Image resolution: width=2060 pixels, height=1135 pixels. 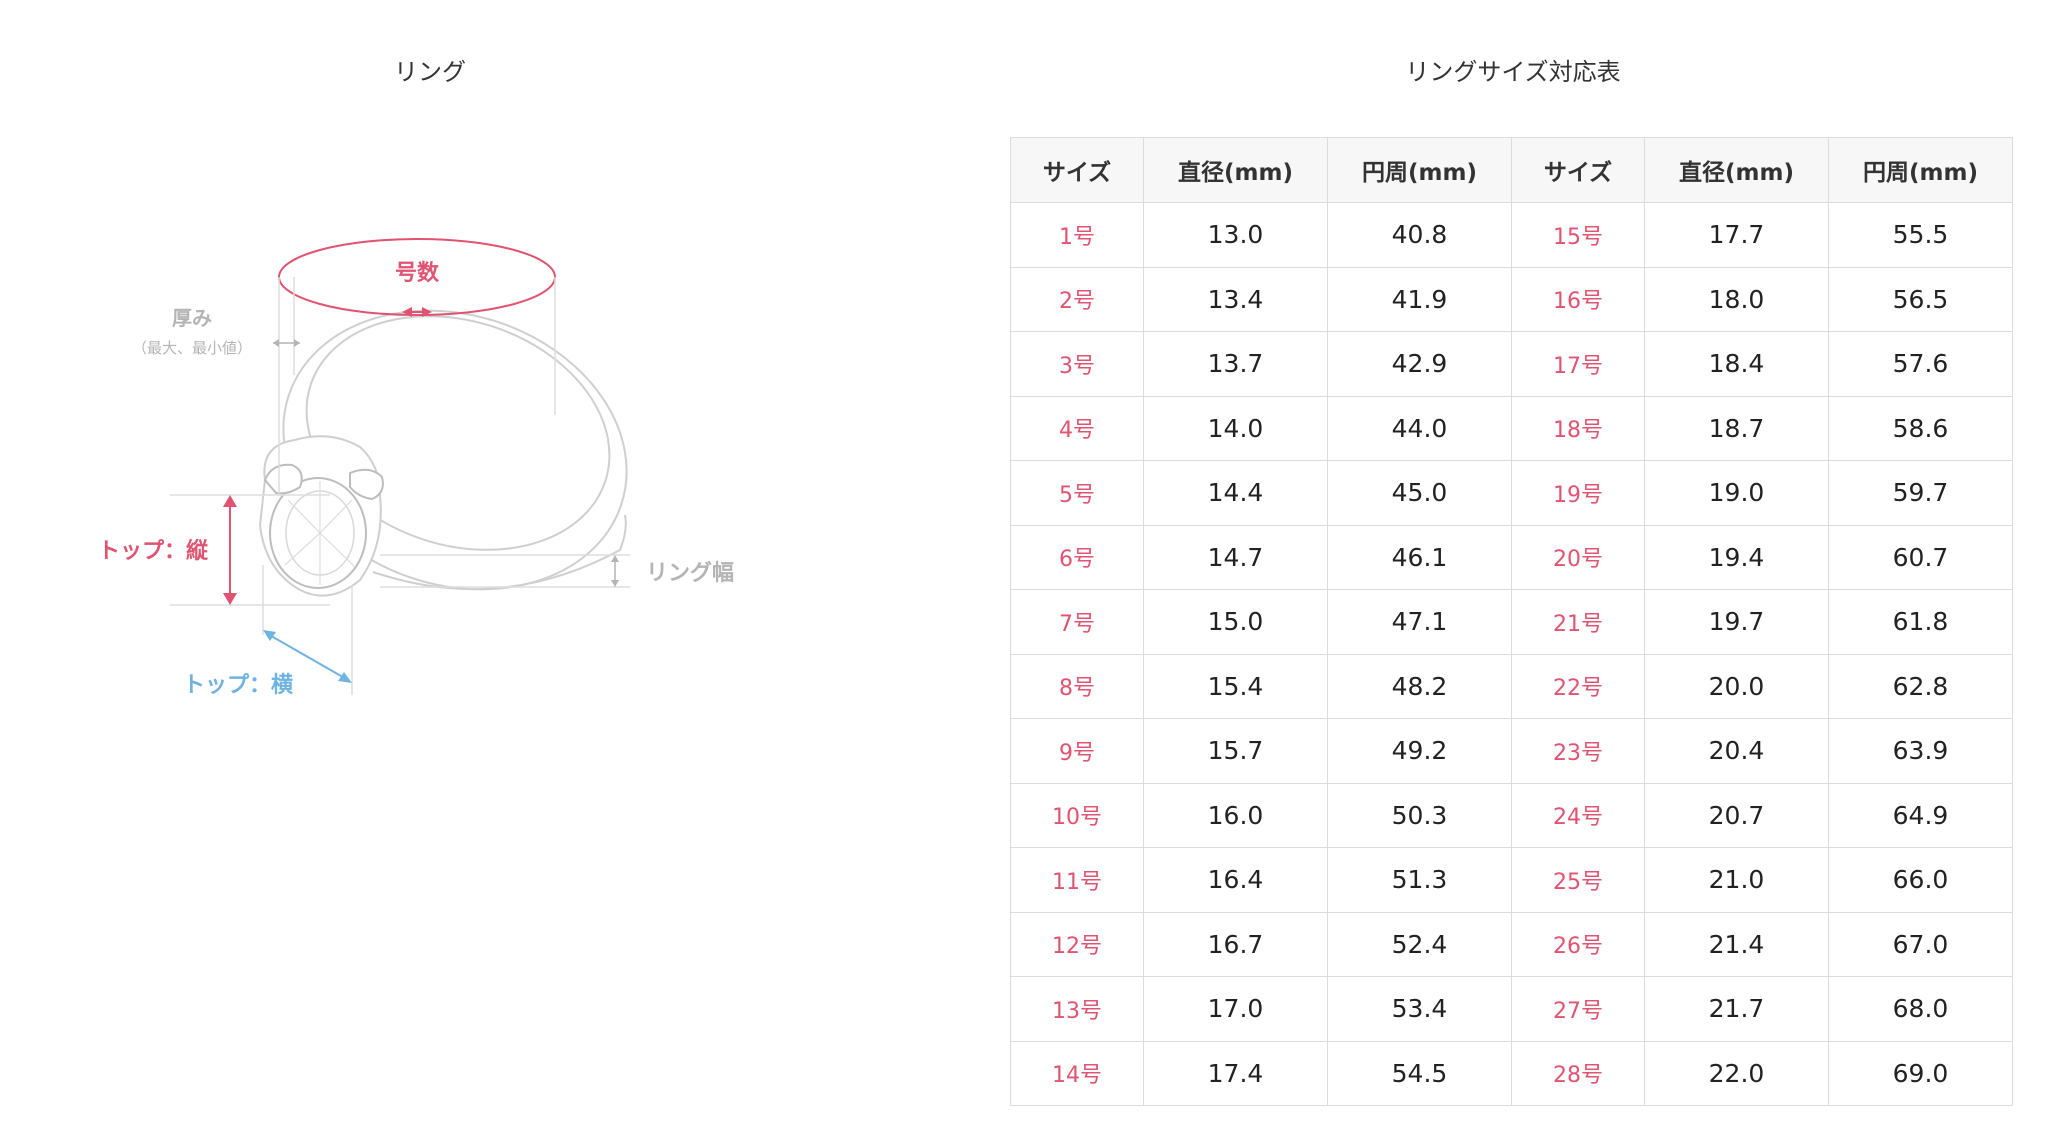 I want to click on circumference-cell: 50.3, so click(x=1419, y=815).